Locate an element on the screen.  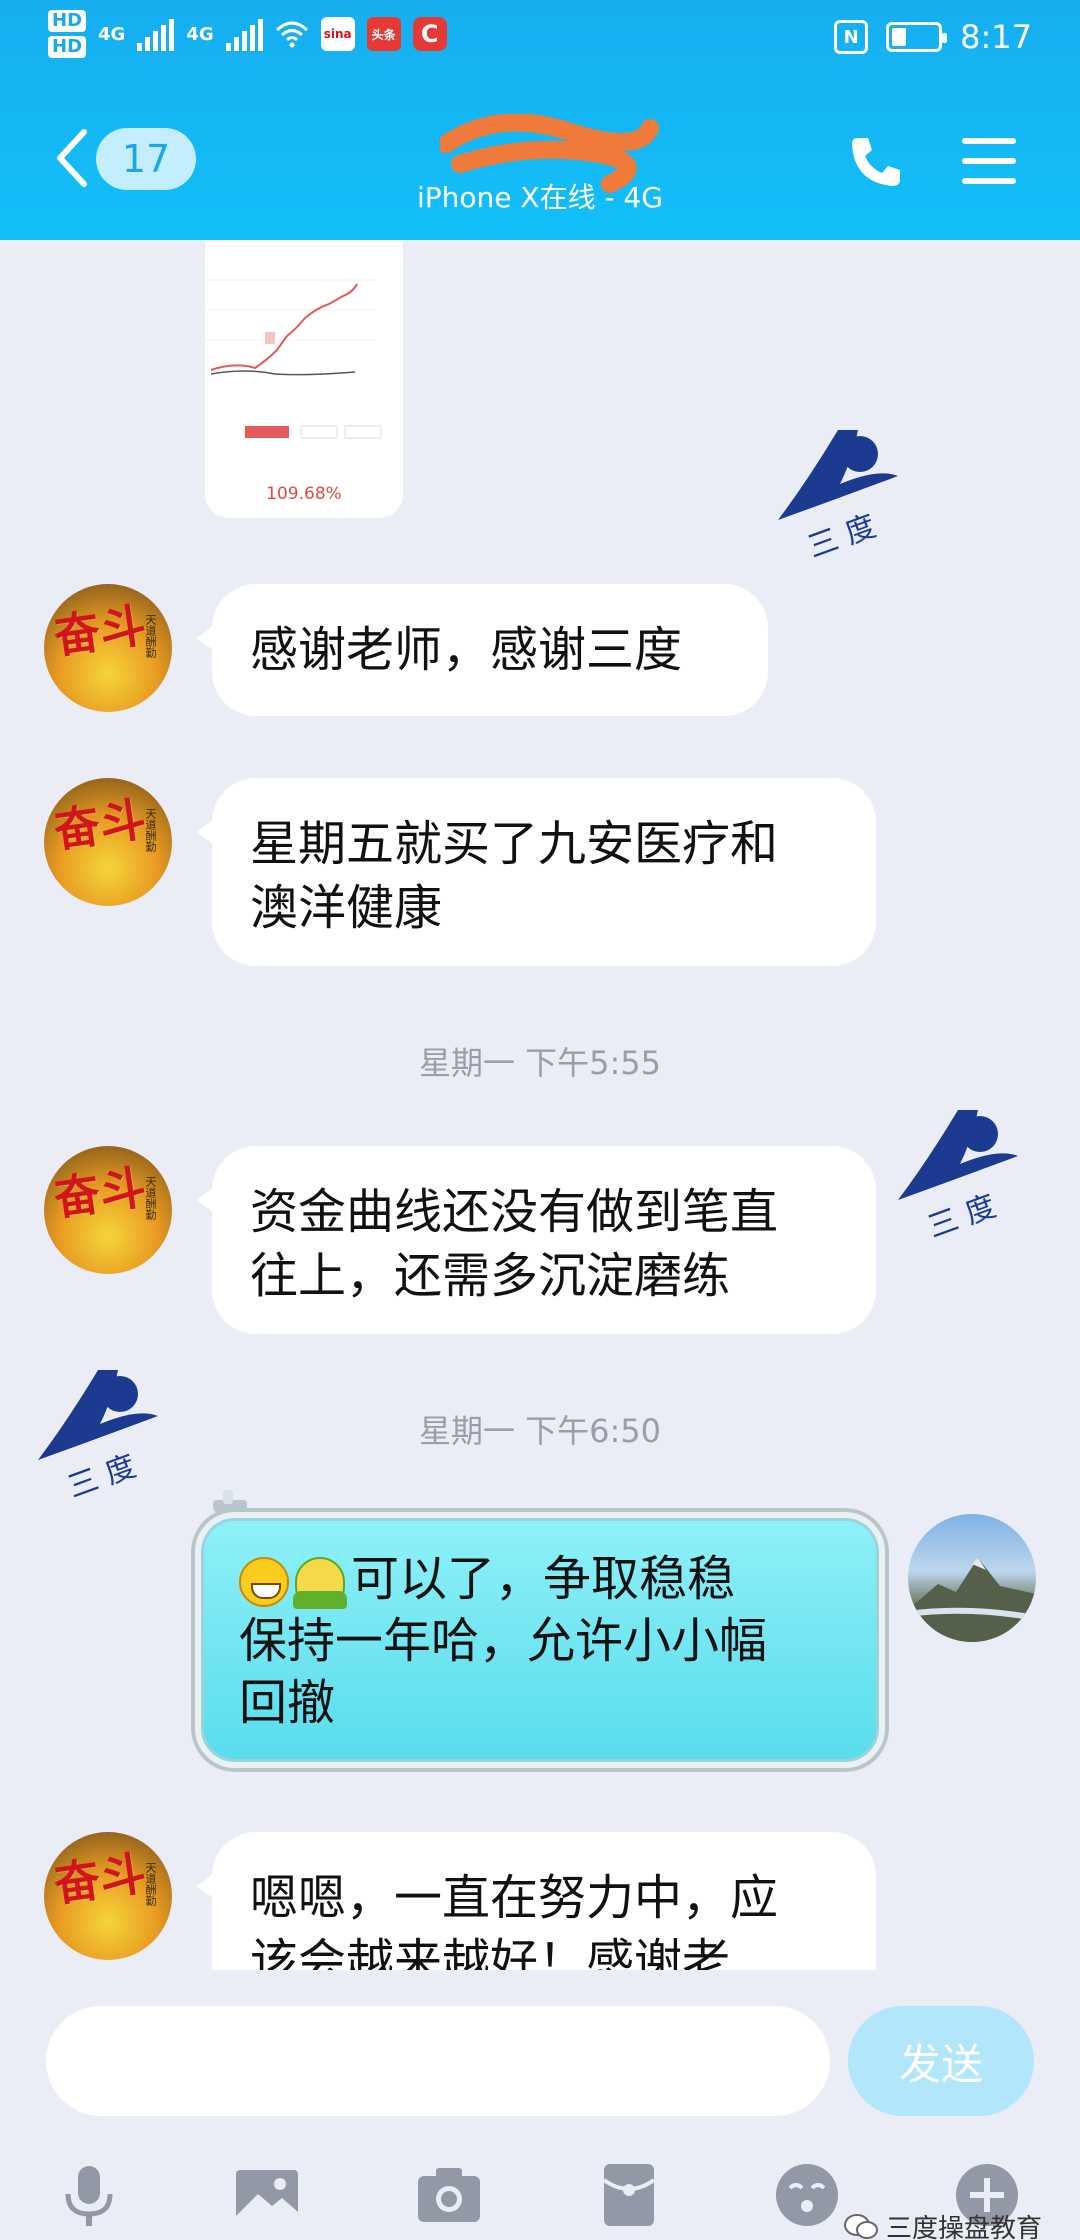
message-text-line: 保持一年哈，允许小小幅 is located at coordinates (503, 1641).